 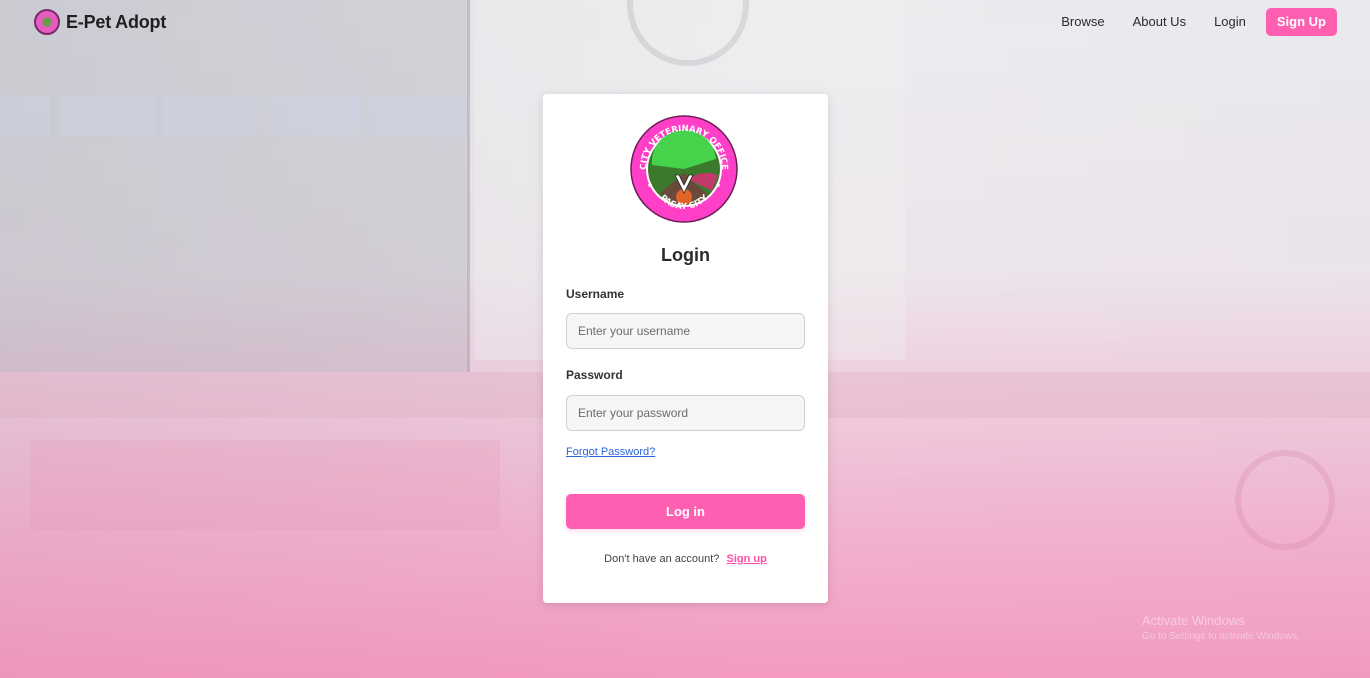 I want to click on city-veterinary-seal-icon: CITY VETERINARY OFFICE PASAY CITY, so click(x=684, y=169).